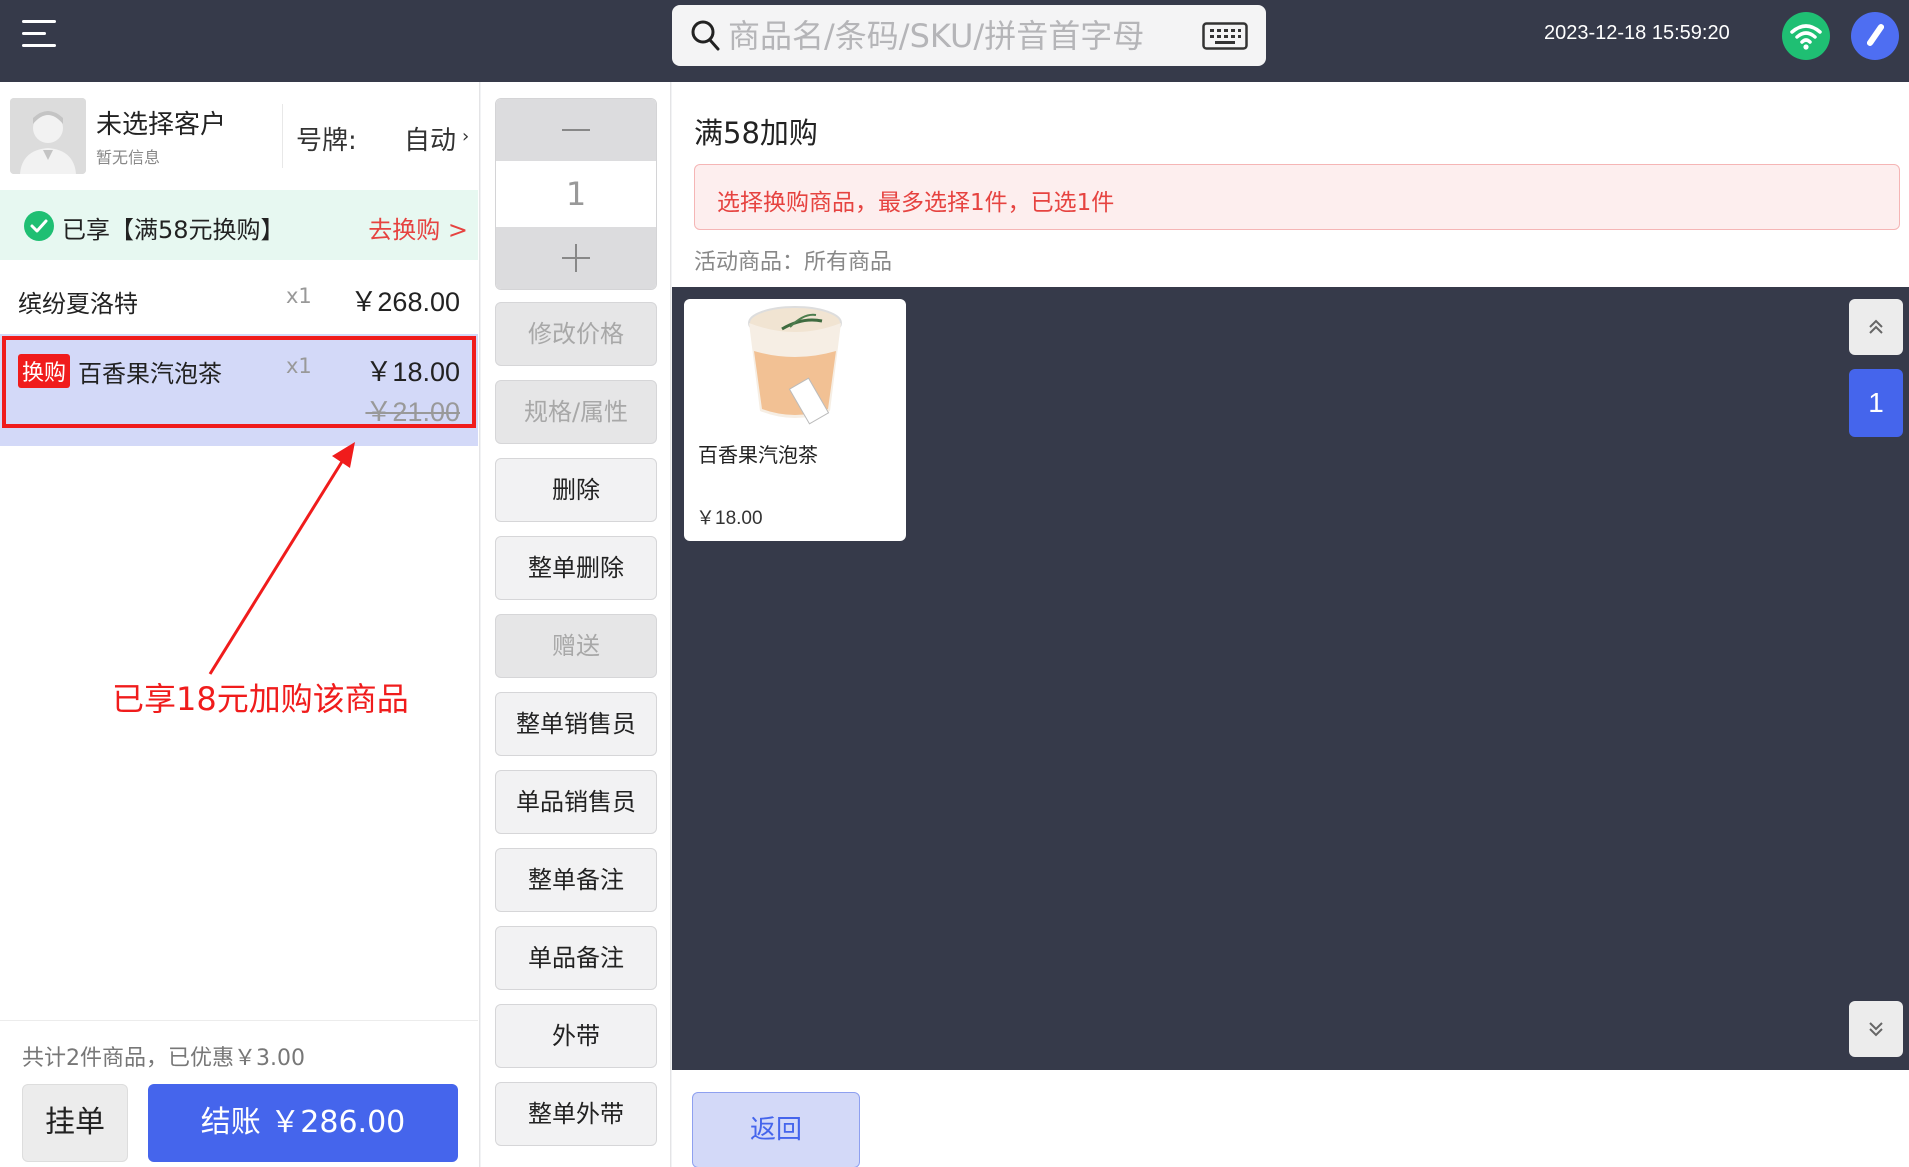 The width and height of the screenshot is (1909, 1167). What do you see at coordinates (1806, 36) in the screenshot?
I see `wifi-icon` at bounding box center [1806, 36].